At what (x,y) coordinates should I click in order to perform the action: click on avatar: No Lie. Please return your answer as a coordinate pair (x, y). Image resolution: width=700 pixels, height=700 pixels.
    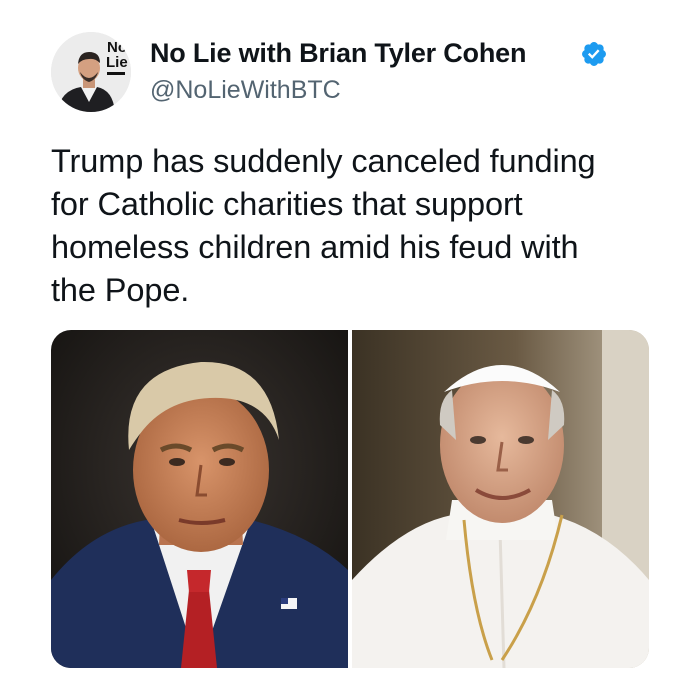
    Looking at the image, I should click on (91, 72).